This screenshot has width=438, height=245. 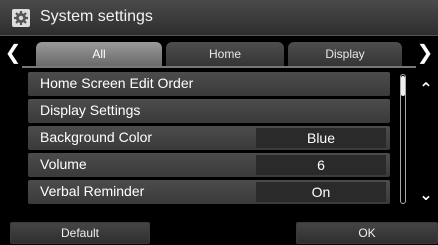 I want to click on list-item-label: Volume, so click(x=63, y=164).